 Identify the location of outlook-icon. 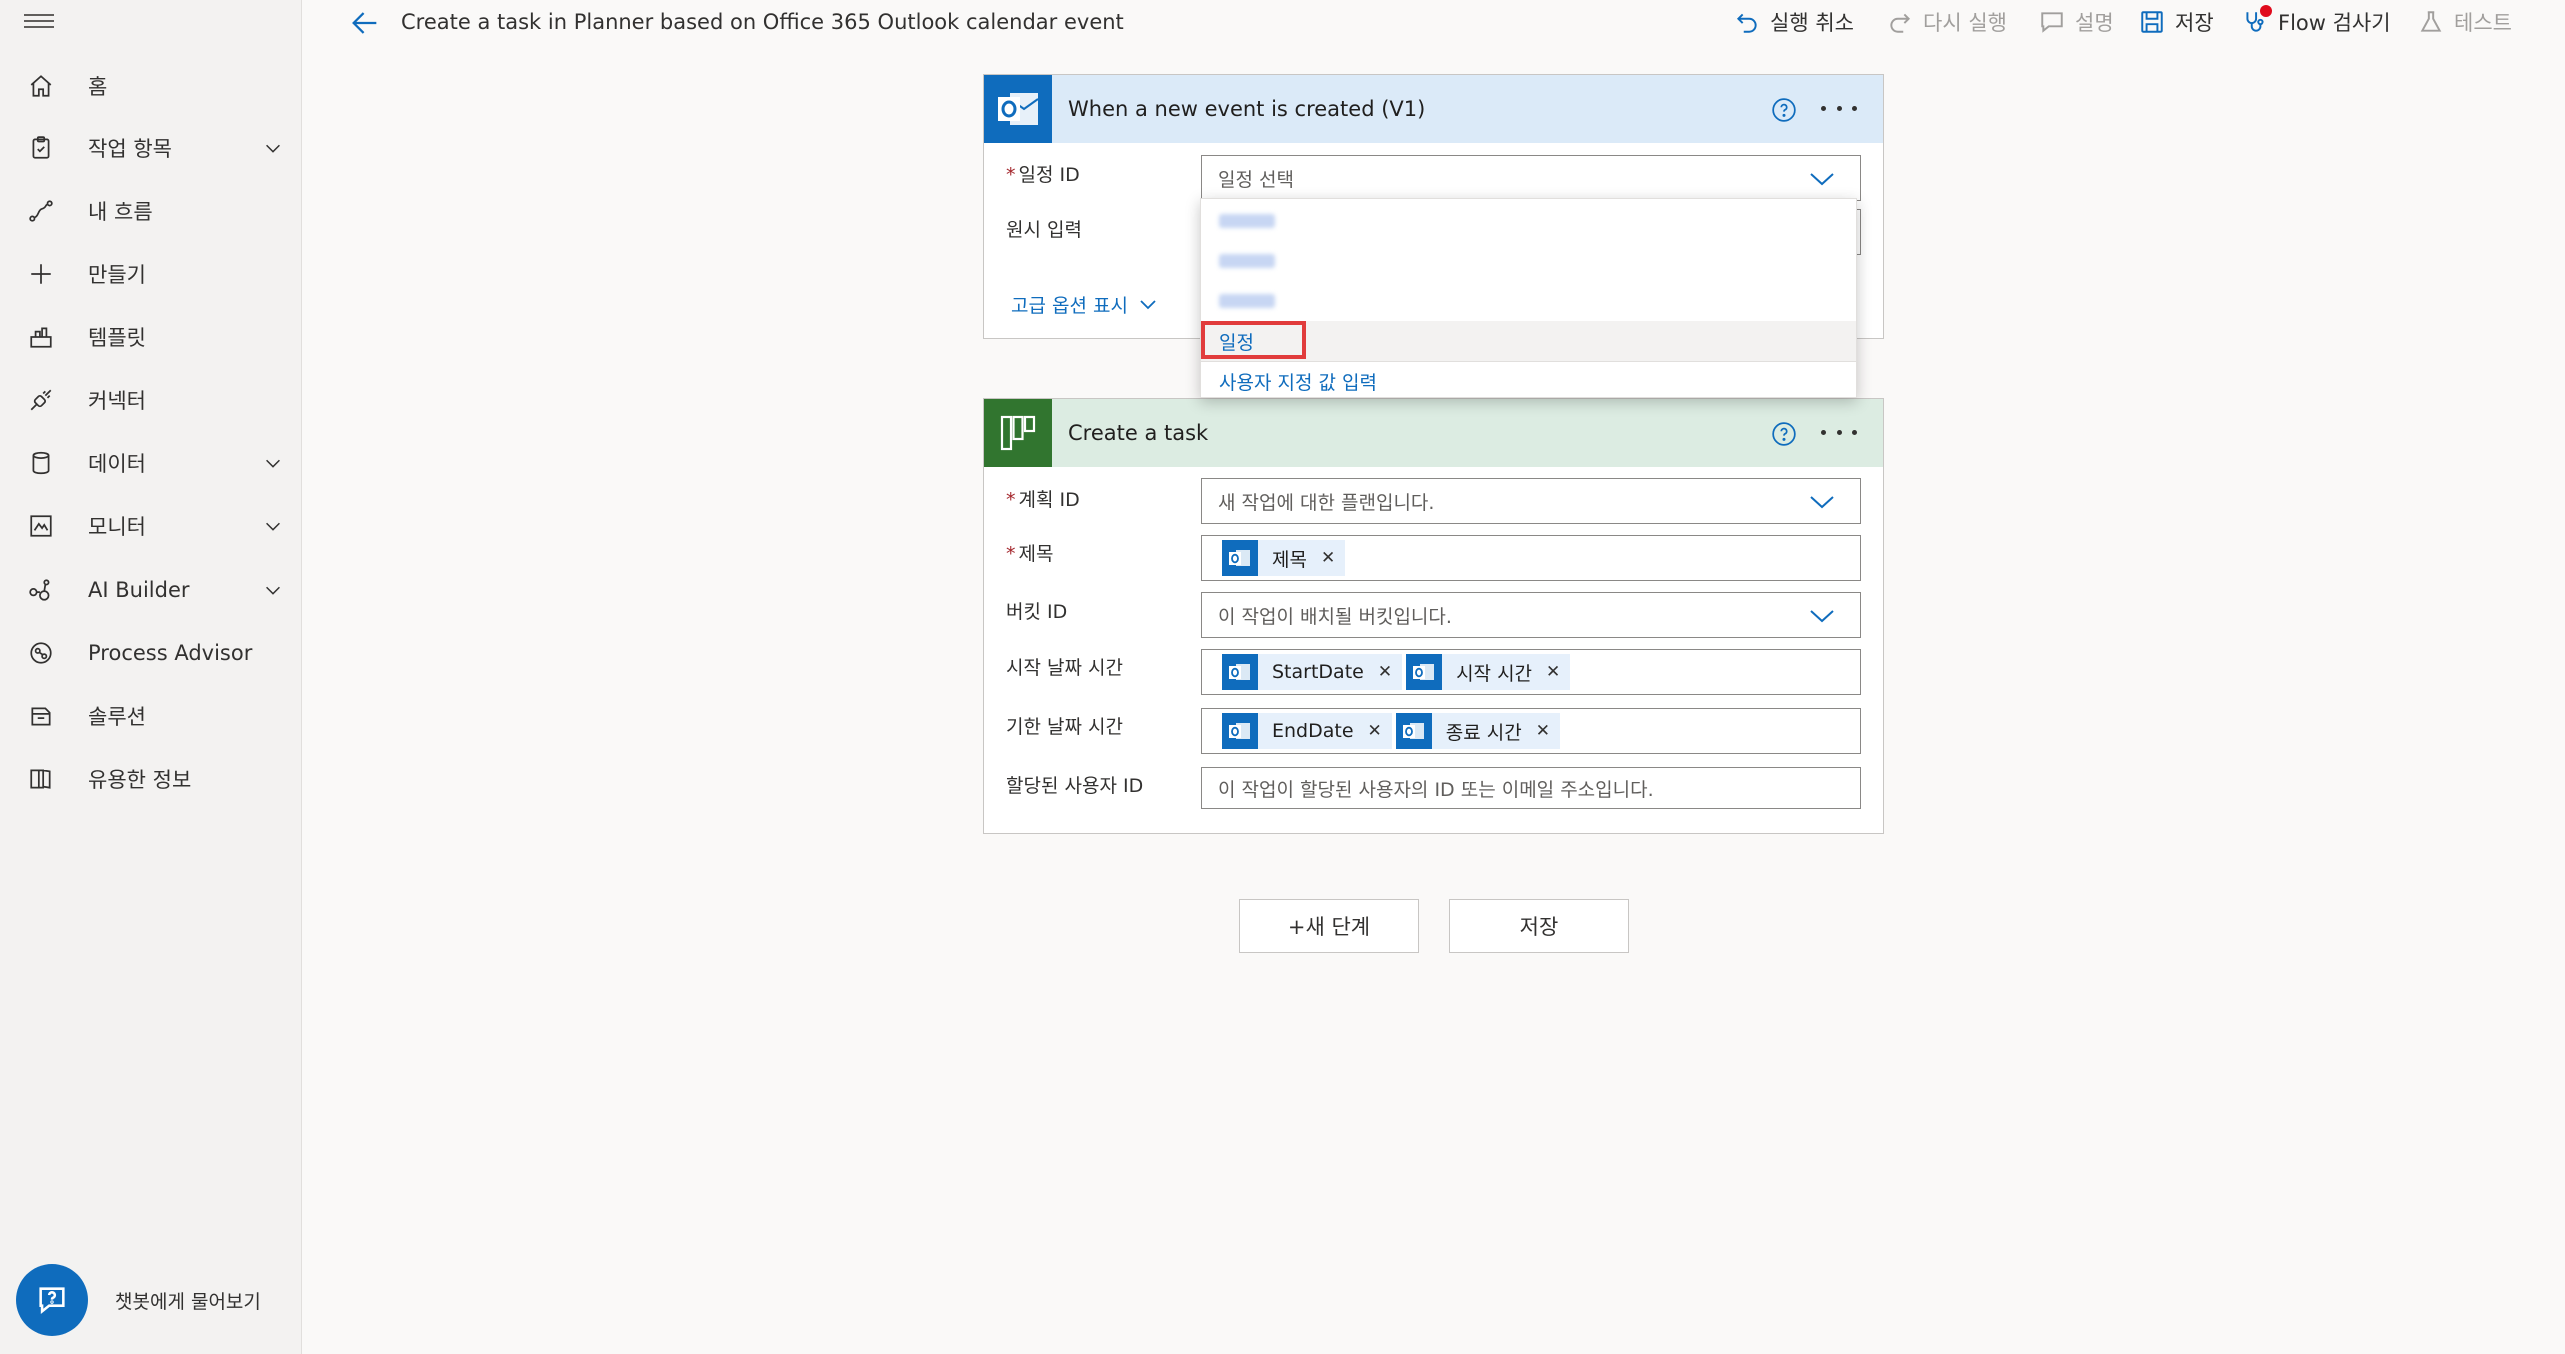
(1413, 731).